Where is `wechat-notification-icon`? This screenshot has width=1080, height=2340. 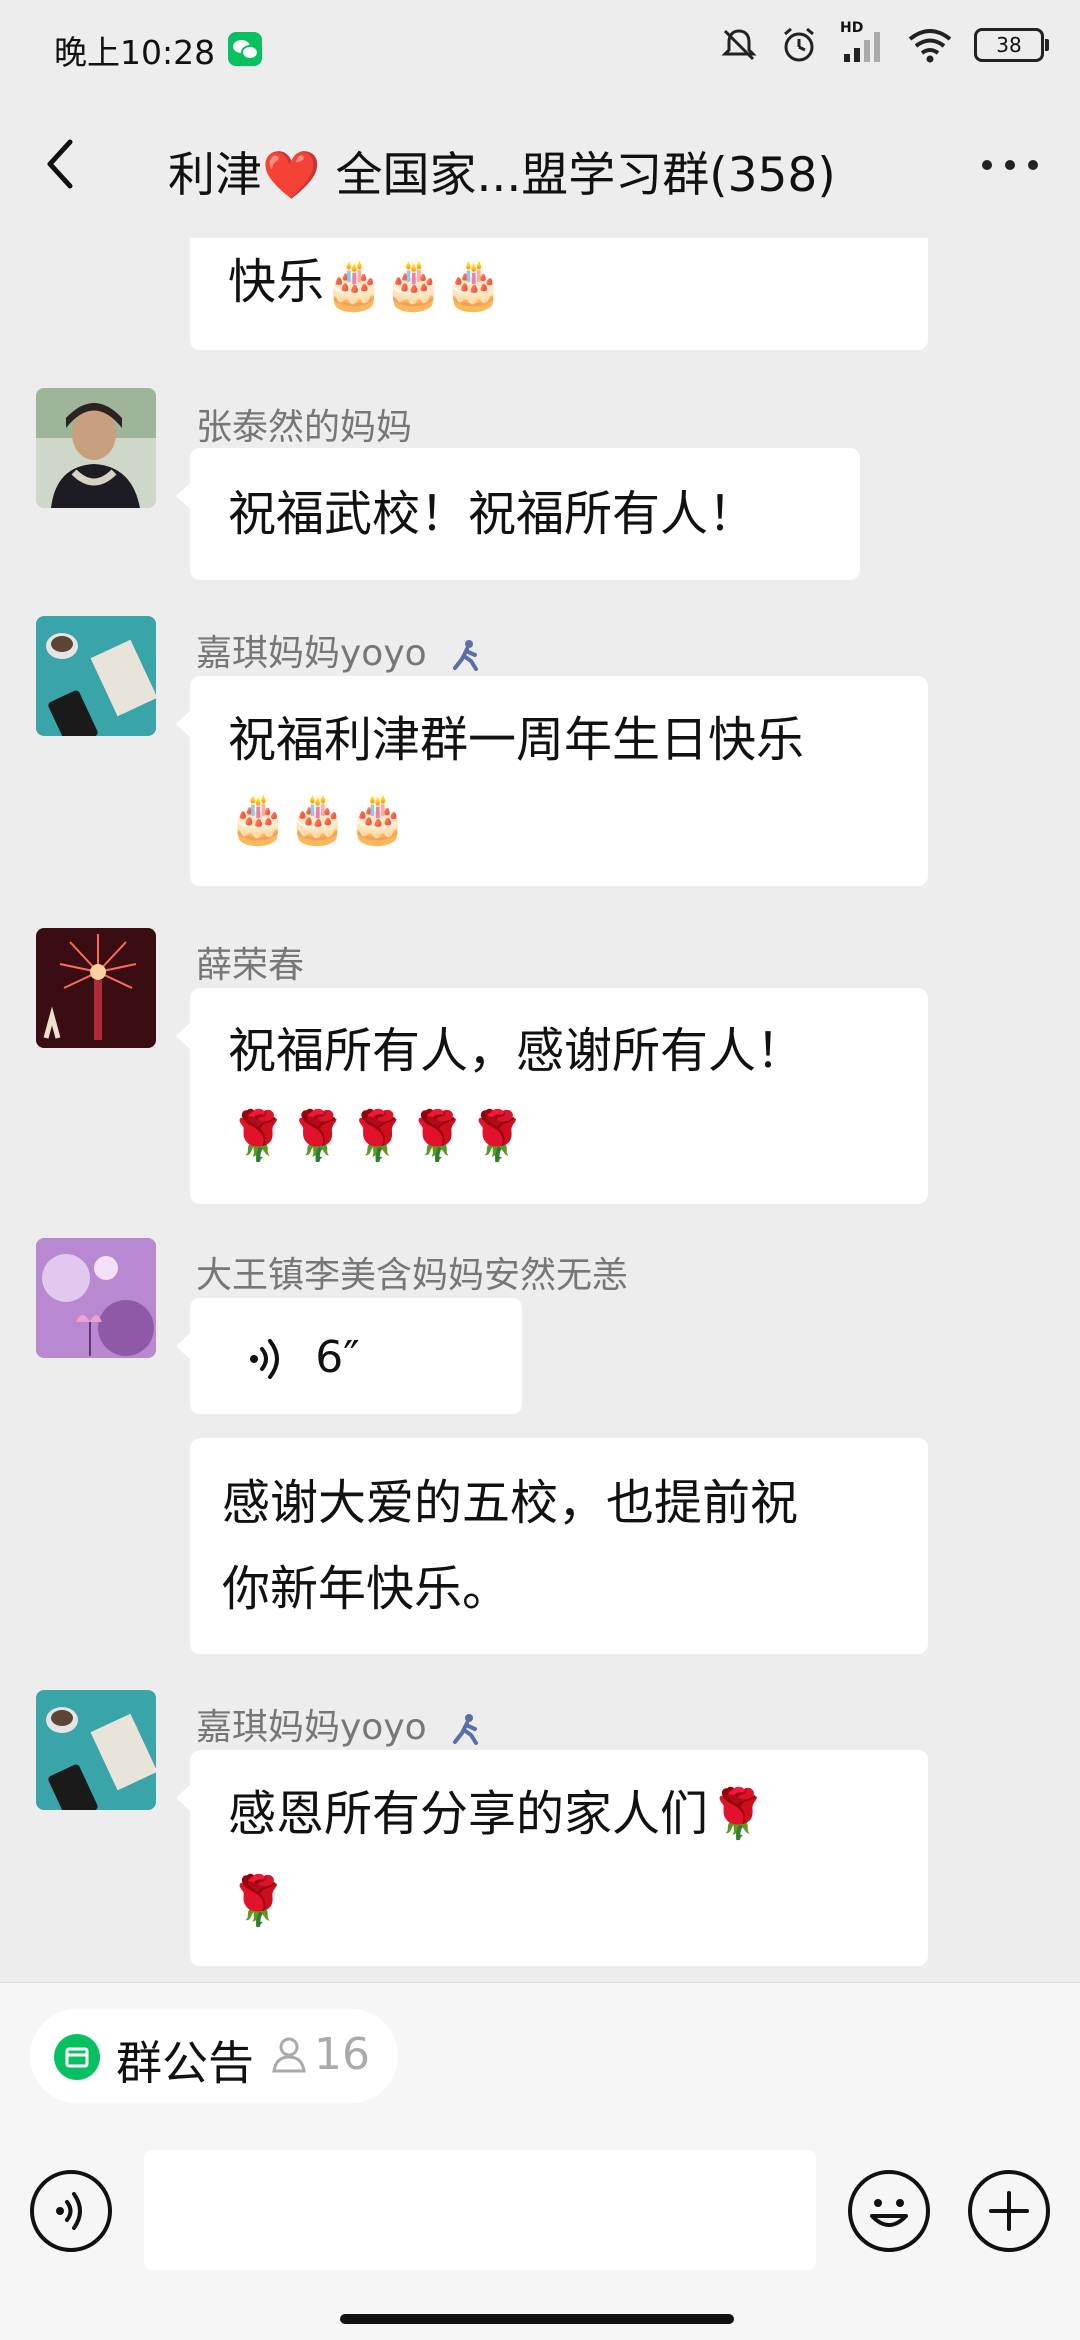 wechat-notification-icon is located at coordinates (245, 49).